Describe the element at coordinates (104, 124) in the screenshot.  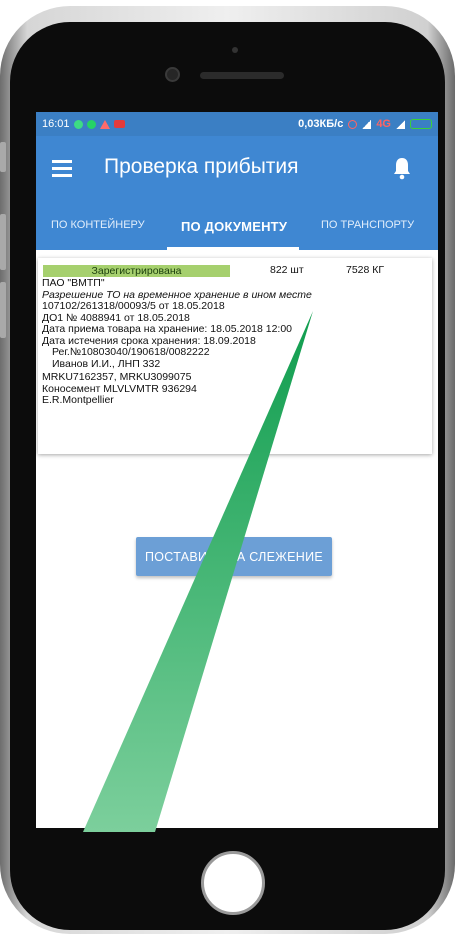
I see `warning-icon` at that location.